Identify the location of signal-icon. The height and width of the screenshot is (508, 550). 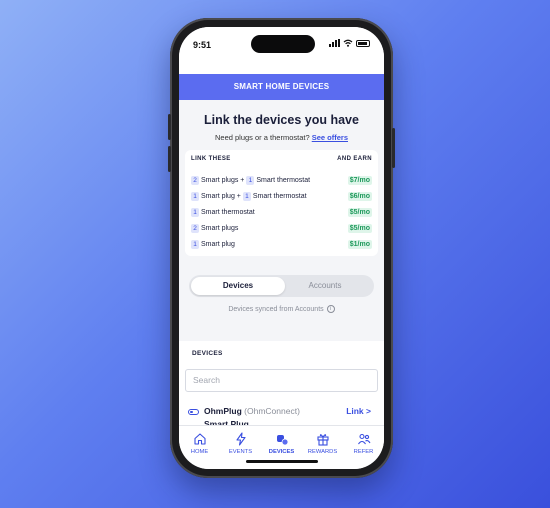
(334, 43).